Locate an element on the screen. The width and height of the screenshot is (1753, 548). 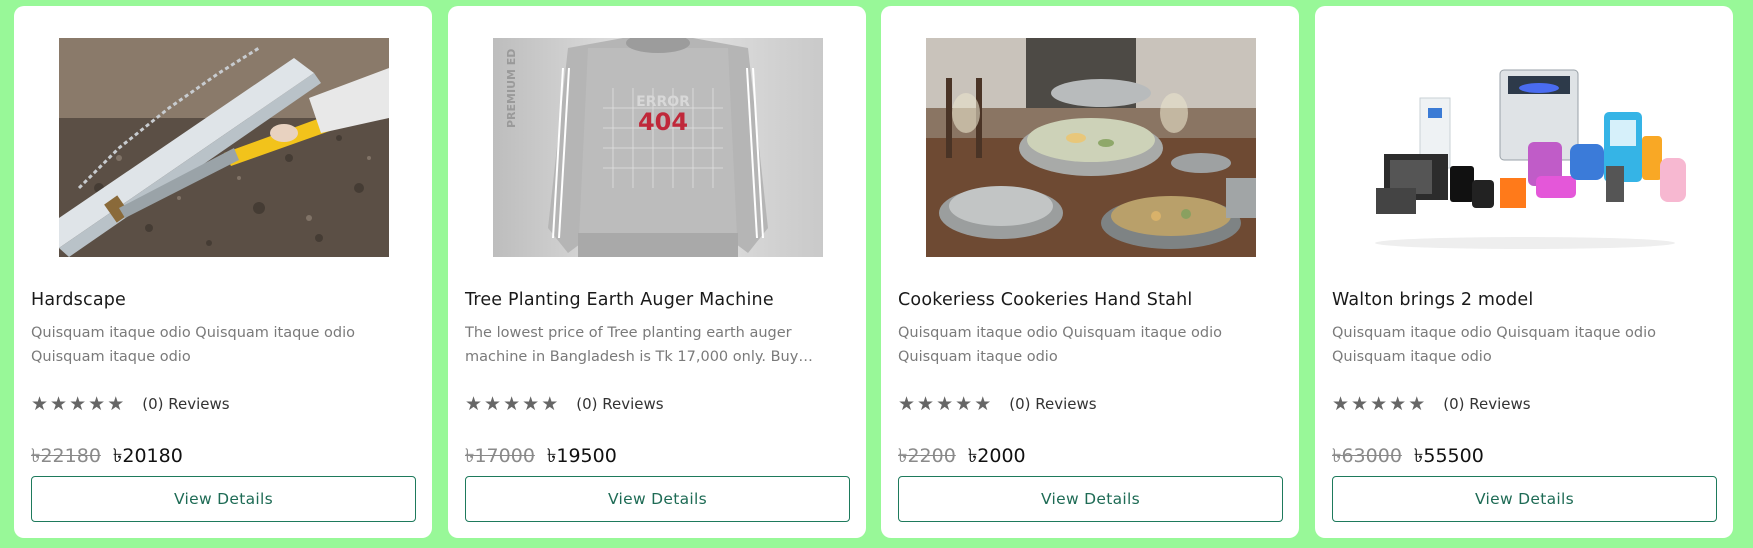
price: ৳17000 ৳19500 is located at coordinates (541, 458).